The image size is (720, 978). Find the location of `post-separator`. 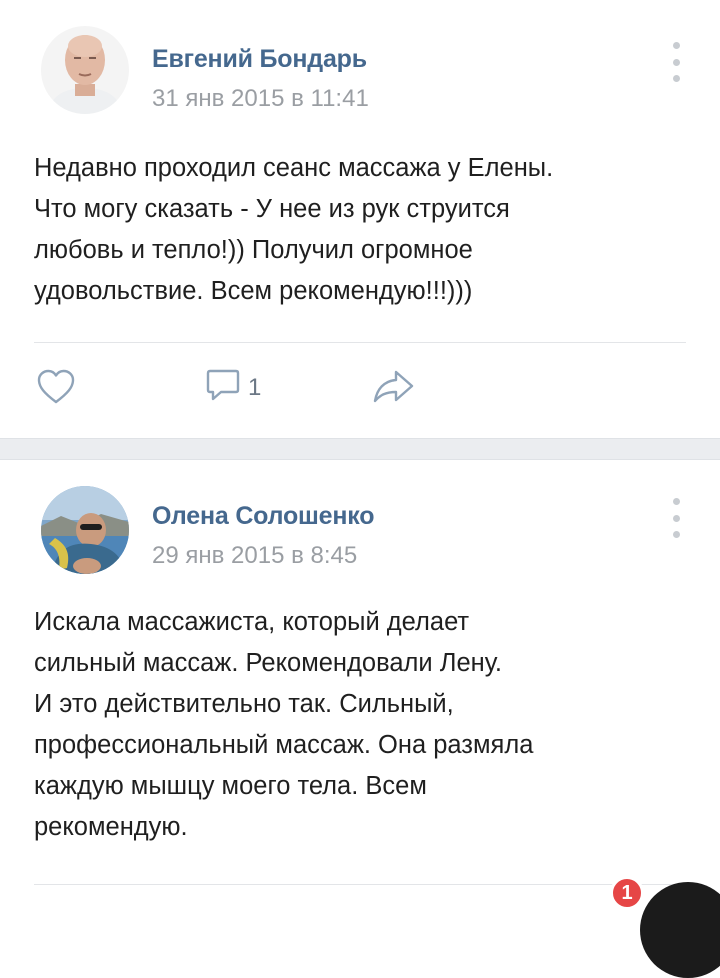

post-separator is located at coordinates (360, 449).